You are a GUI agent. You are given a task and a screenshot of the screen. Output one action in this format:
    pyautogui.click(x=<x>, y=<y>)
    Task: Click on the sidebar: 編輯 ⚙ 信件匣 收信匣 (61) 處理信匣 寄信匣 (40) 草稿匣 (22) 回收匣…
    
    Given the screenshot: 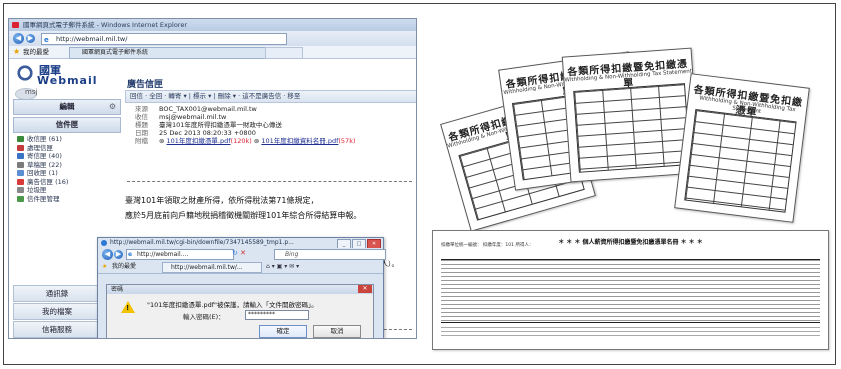 What is the action you would take?
    pyautogui.click(x=67, y=151)
    